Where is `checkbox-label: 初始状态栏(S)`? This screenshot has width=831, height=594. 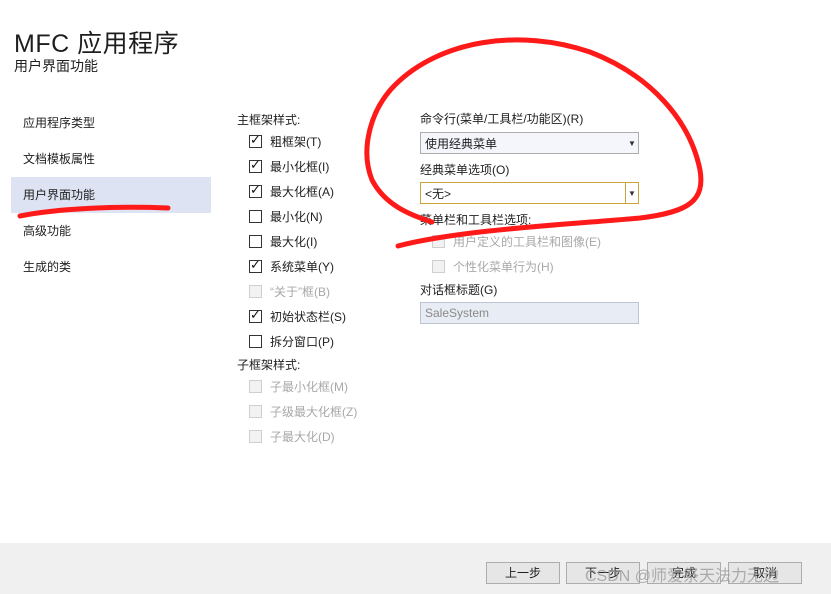
checkbox-label: 初始状态栏(S) is located at coordinates (308, 316).